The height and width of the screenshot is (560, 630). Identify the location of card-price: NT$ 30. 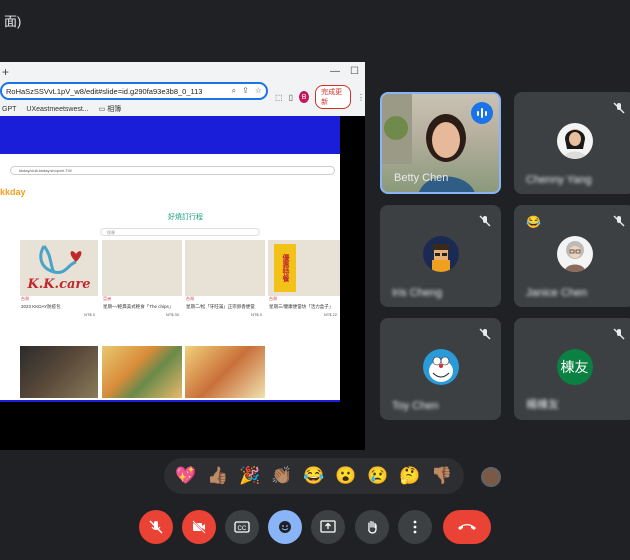
(172, 314).